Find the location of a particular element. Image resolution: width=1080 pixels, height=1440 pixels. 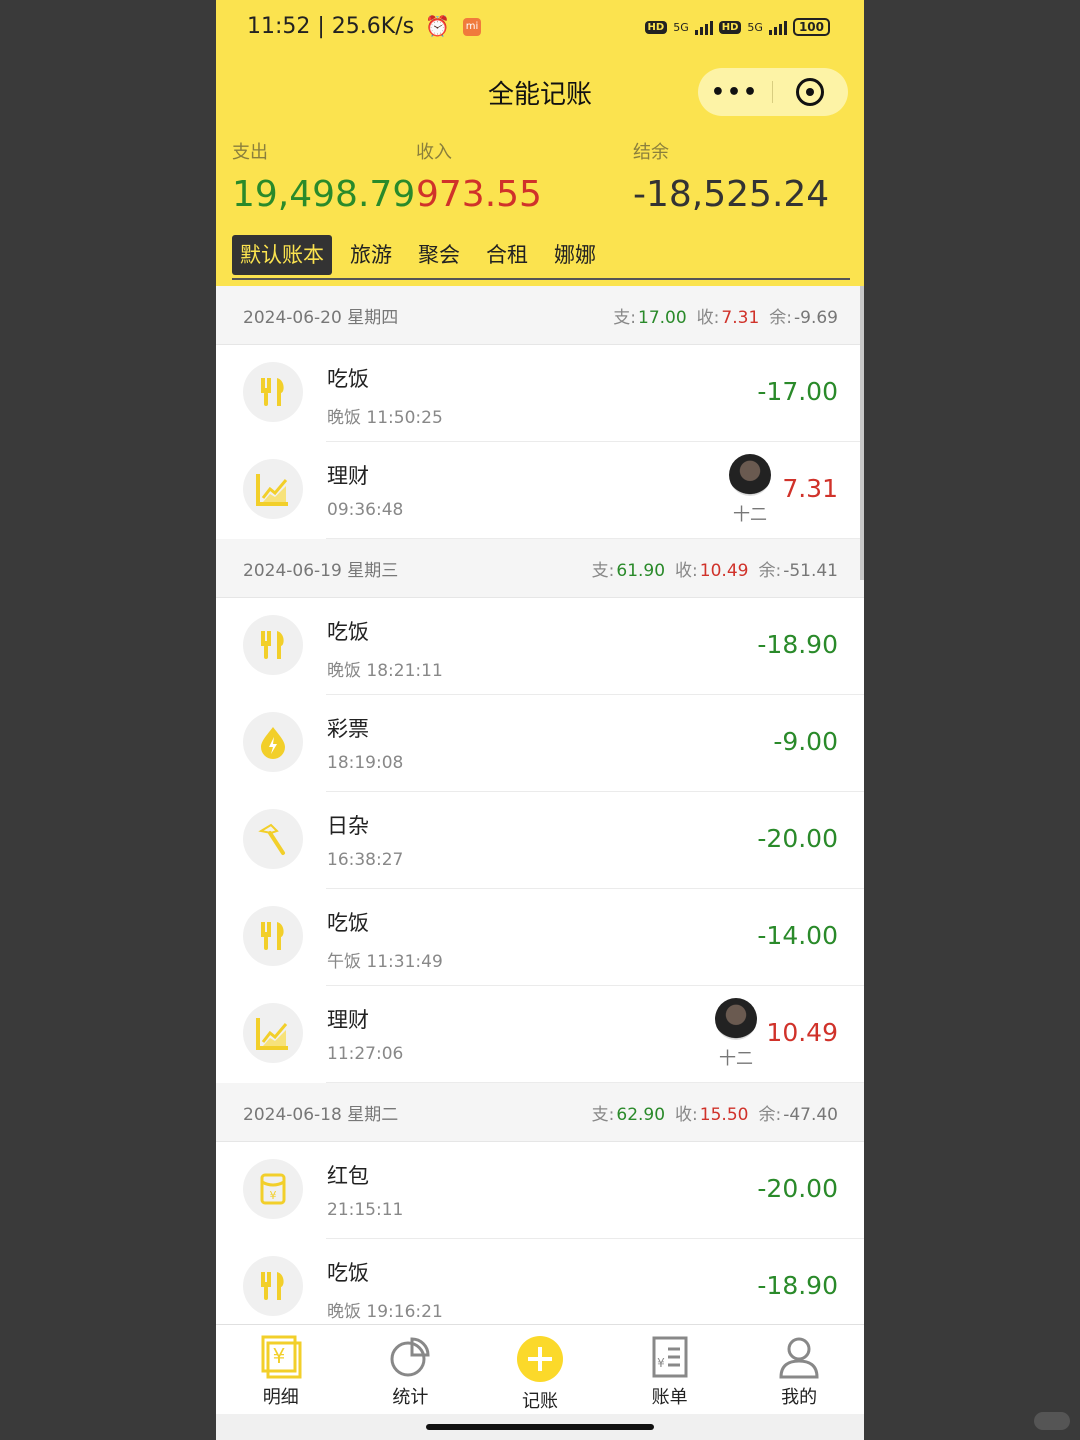

tab-add-record: 记账 is located at coordinates (540, 1370).